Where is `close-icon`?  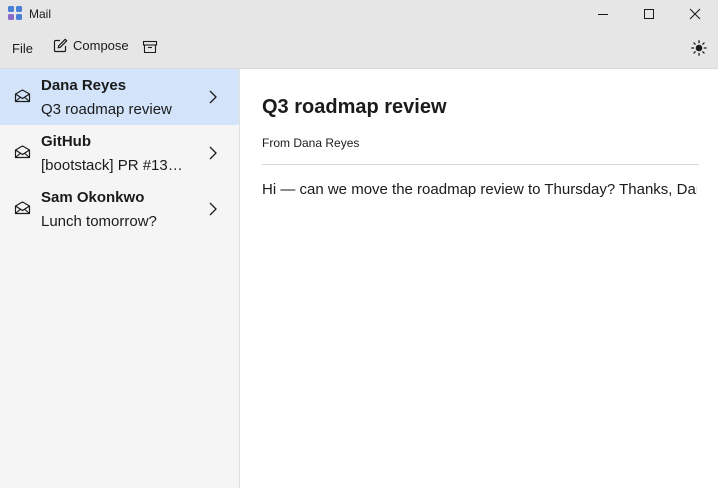 close-icon is located at coordinates (695, 14).